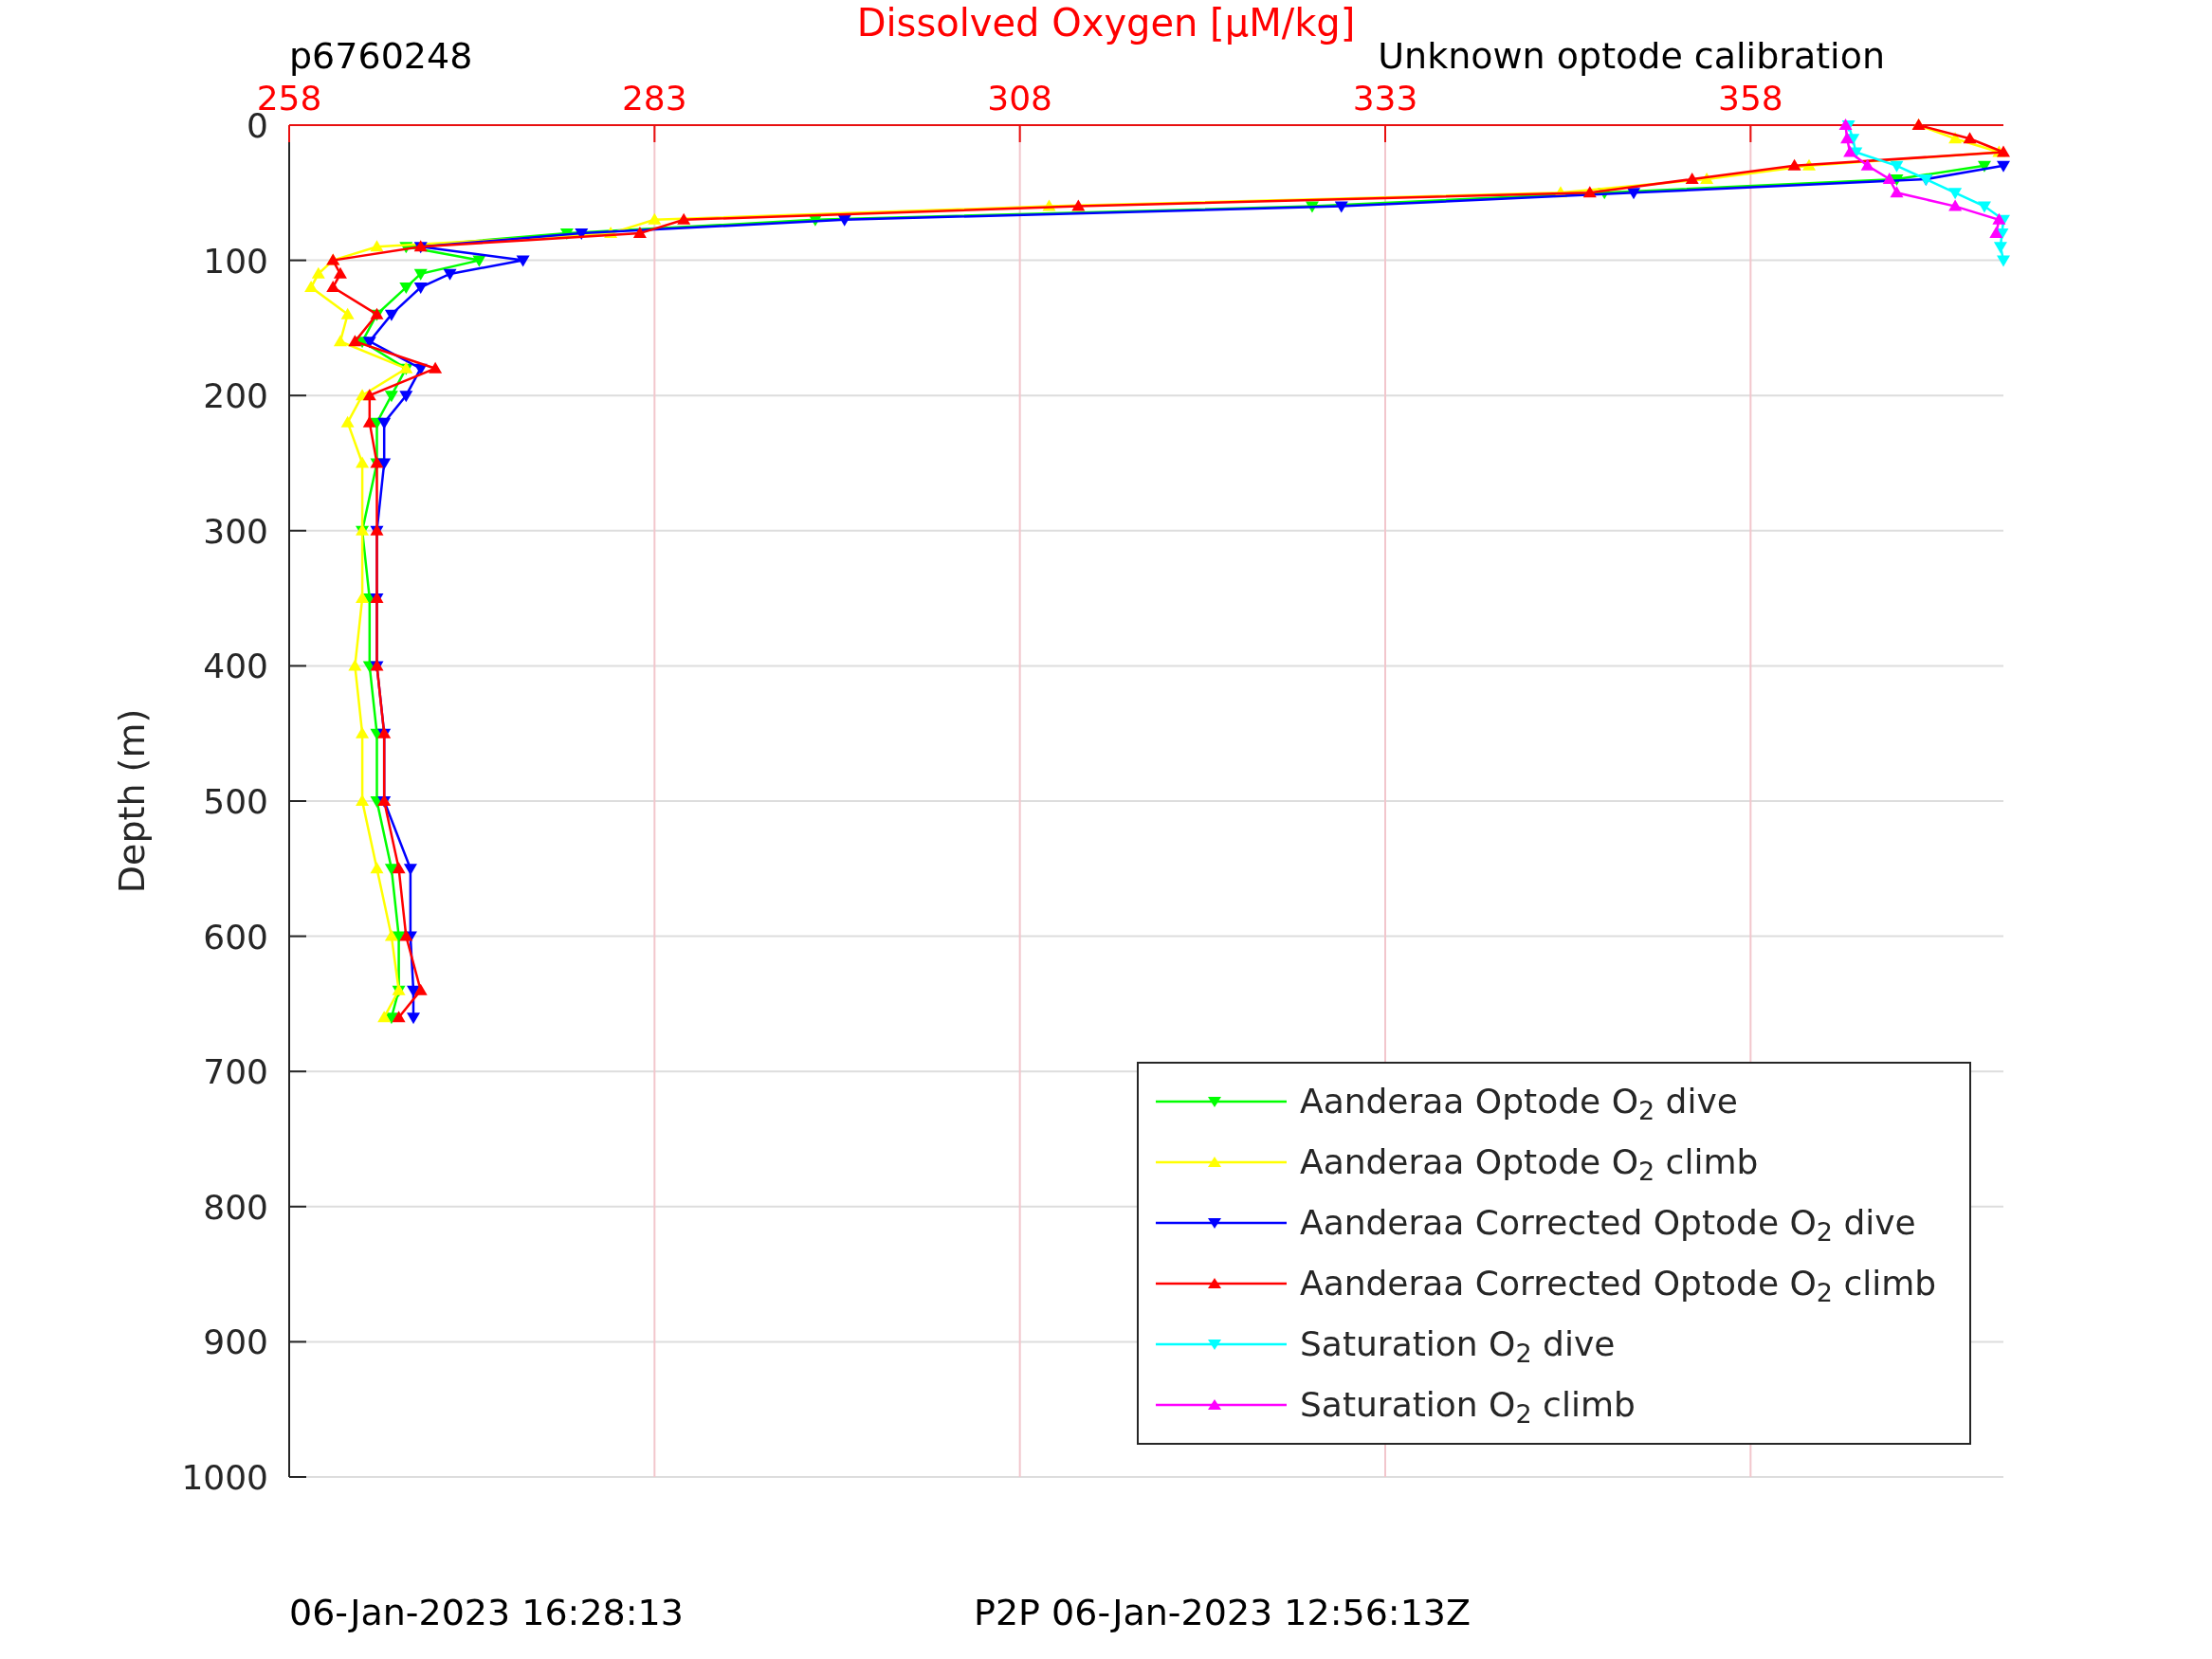 This screenshot has height=1659, width=2212. I want to click on oxygen-tick-label: 308, so click(1020, 98).